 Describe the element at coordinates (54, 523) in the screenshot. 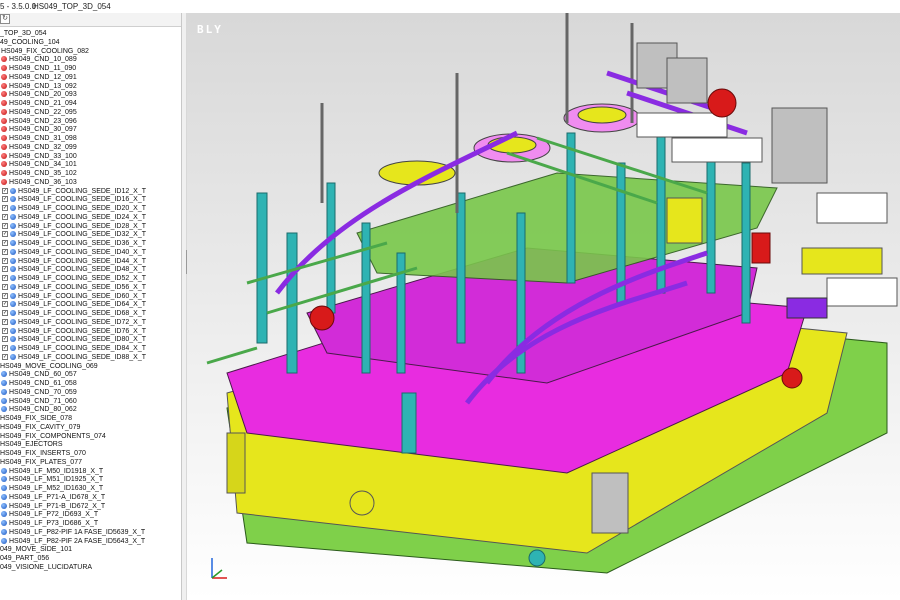

I see `tree-row-label: HS049_LF_P73_ID686_X_T` at that location.